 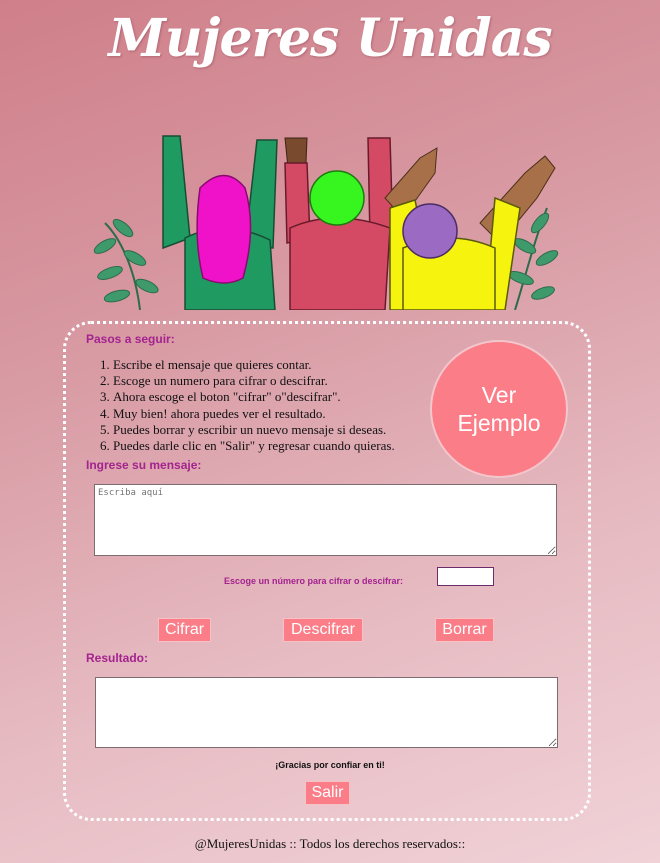 What do you see at coordinates (325, 520) in the screenshot?
I see `message-input` at bounding box center [325, 520].